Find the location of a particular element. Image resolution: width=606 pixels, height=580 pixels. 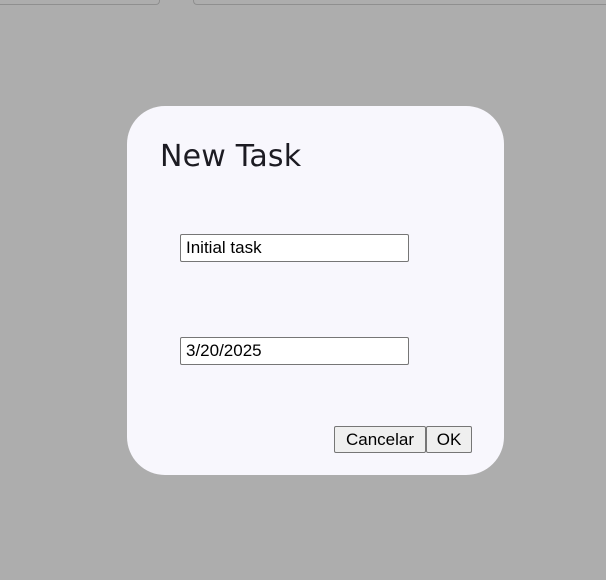

dialog-actions: Cancelar OK is located at coordinates (403, 439).